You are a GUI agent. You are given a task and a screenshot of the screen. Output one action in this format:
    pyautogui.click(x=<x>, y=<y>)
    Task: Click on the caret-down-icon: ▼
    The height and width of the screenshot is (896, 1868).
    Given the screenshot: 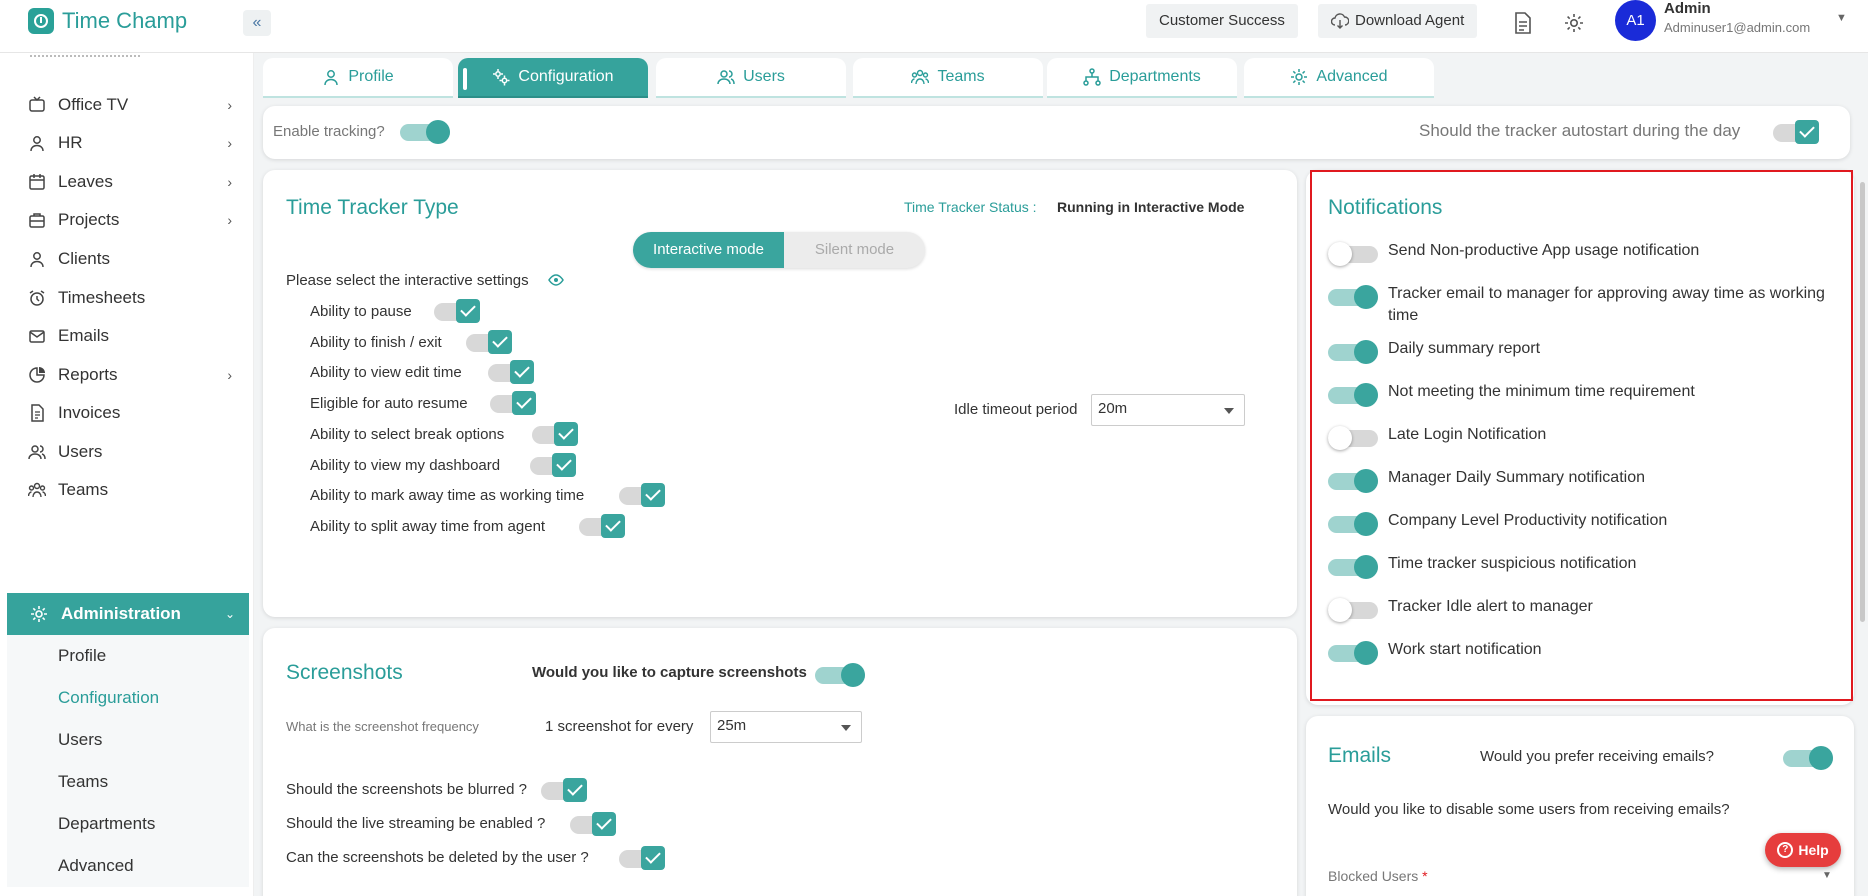 What is the action you would take?
    pyautogui.click(x=1827, y=875)
    